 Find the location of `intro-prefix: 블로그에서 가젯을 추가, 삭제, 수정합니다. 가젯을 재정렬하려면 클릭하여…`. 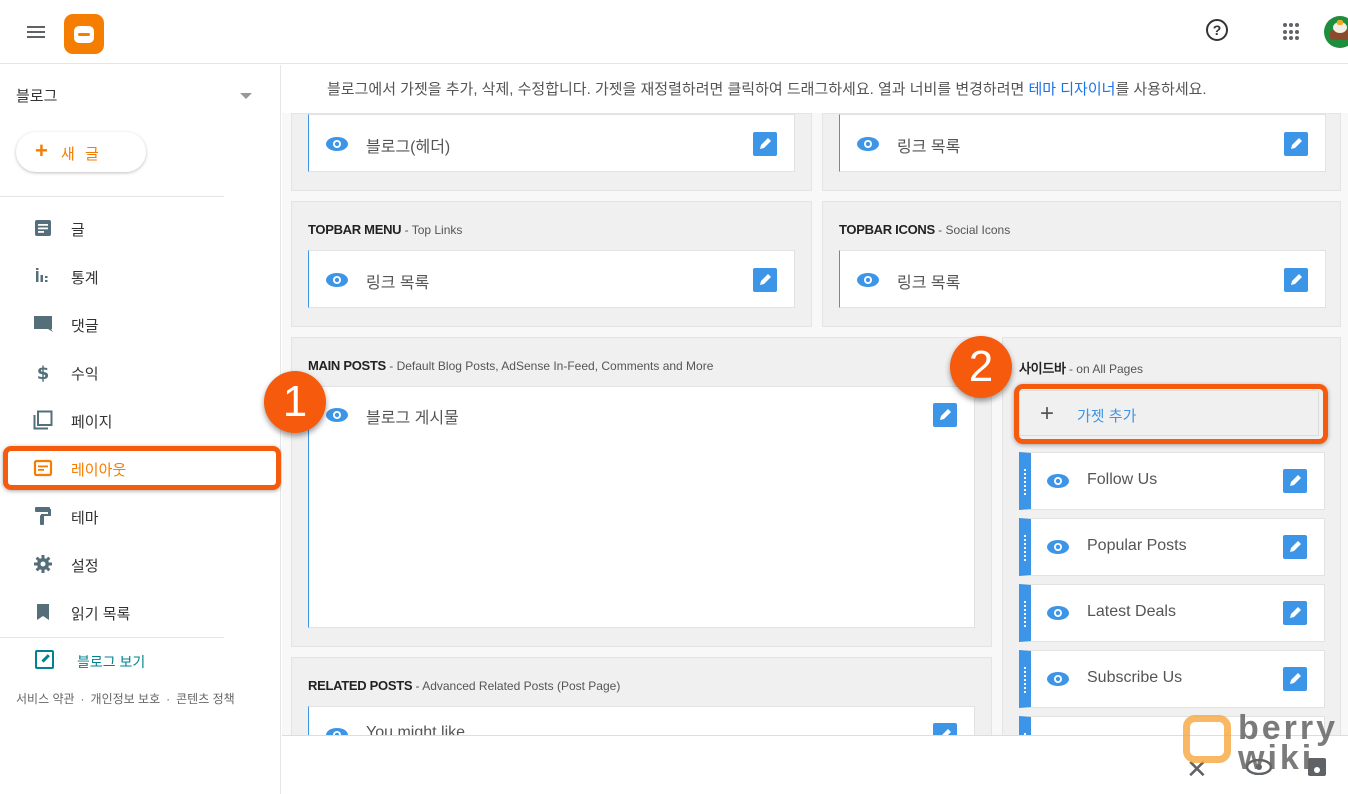

intro-prefix: 블로그에서 가젯을 추가, 삭제, 수정합니다. 가젯을 재정렬하려면 클릭하여… is located at coordinates (678, 89).